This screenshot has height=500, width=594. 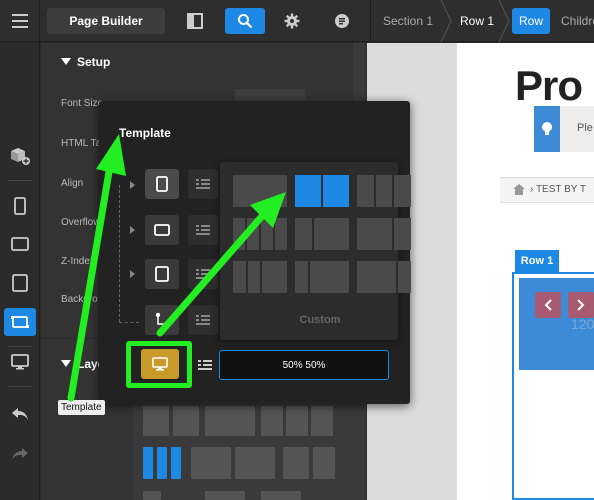 I want to click on template-phone-button, so click(x=162, y=184).